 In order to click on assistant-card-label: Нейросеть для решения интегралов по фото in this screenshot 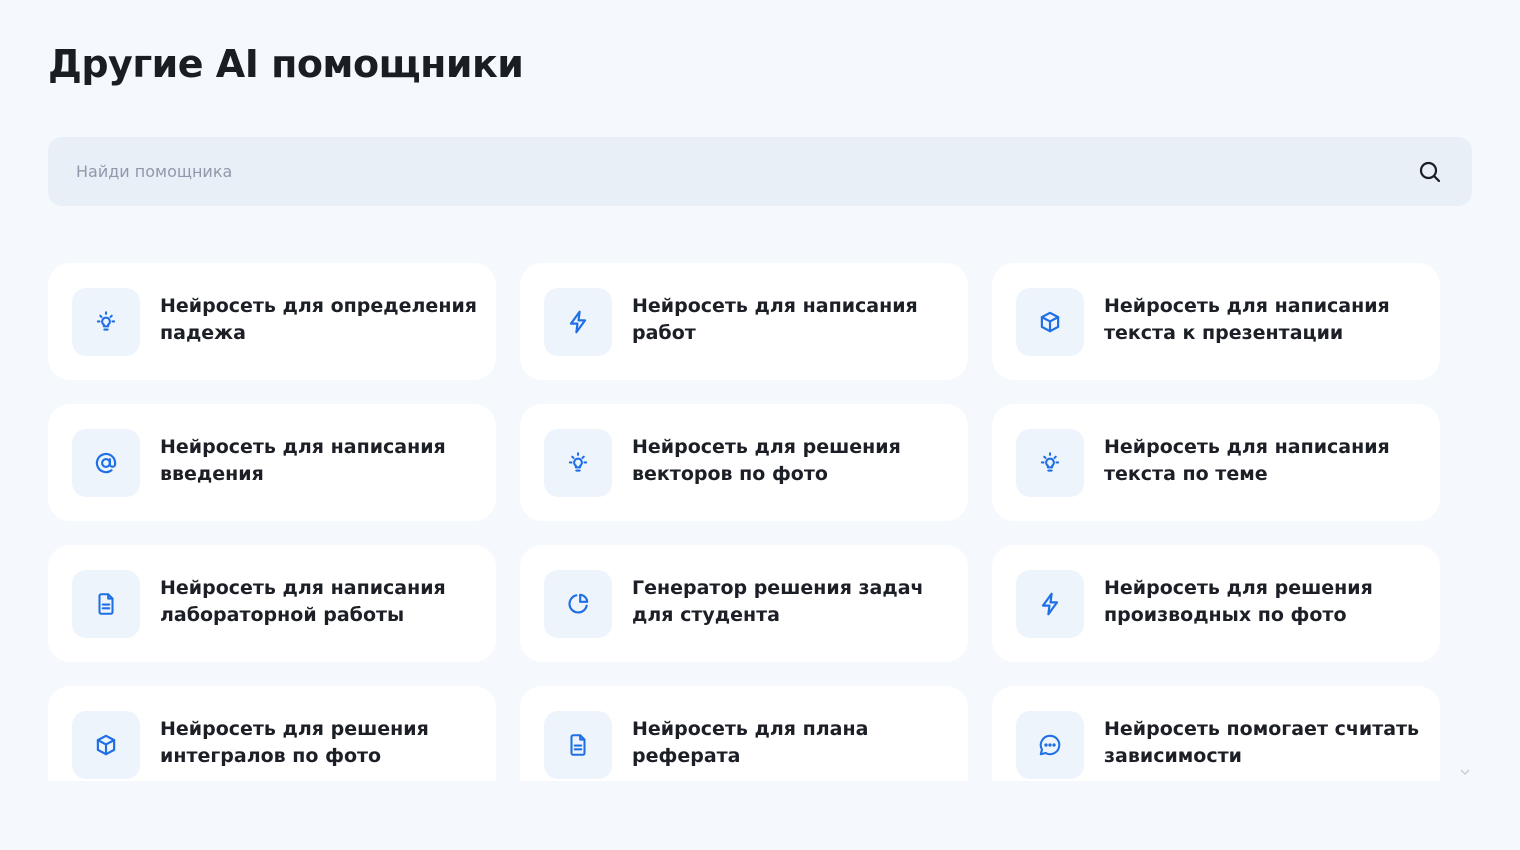, I will do `click(294, 742)`.